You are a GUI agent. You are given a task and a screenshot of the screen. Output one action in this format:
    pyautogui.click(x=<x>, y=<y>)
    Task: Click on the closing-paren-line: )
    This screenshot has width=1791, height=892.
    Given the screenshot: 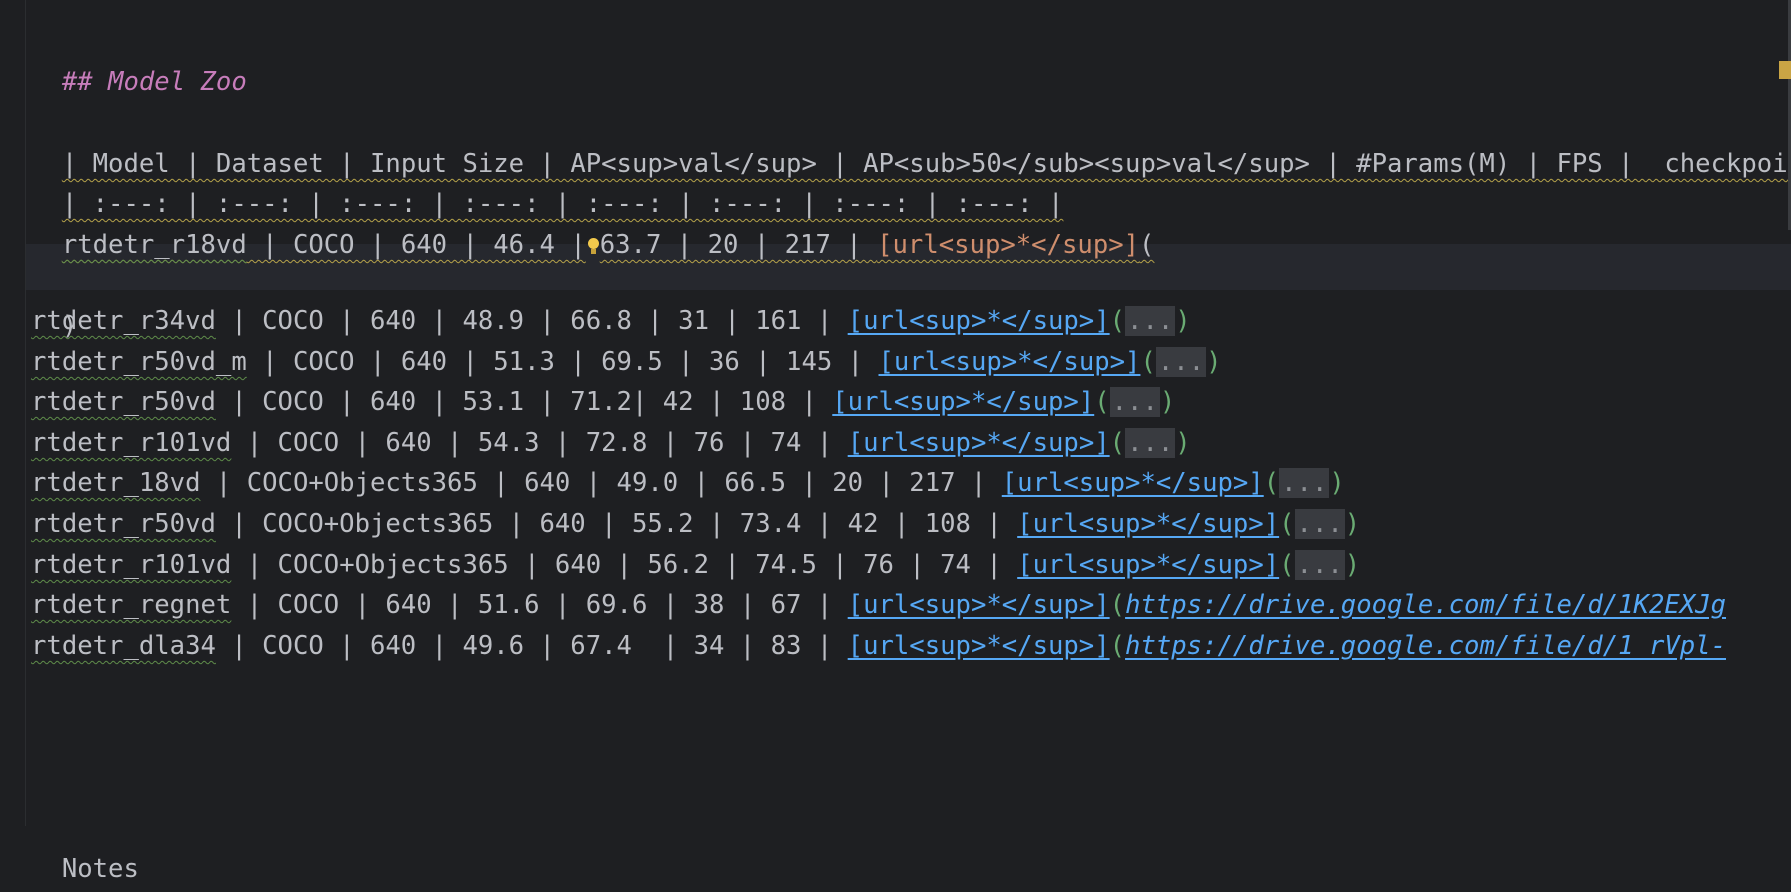 What is the action you would take?
    pyautogui.click(x=54, y=299)
    